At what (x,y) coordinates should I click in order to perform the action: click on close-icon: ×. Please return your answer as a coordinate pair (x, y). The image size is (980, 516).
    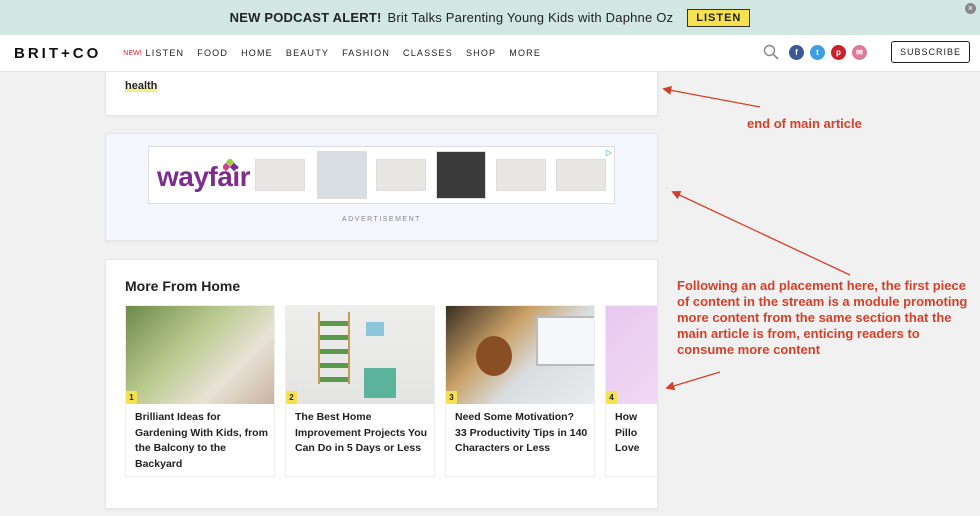
    Looking at the image, I should click on (970, 8).